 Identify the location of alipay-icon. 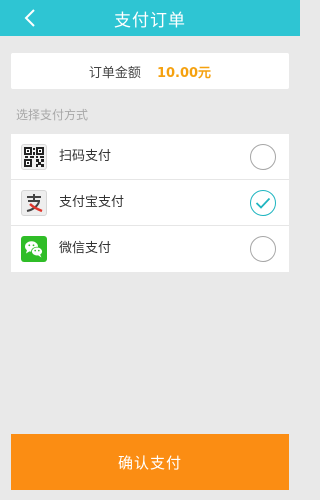
(34, 203).